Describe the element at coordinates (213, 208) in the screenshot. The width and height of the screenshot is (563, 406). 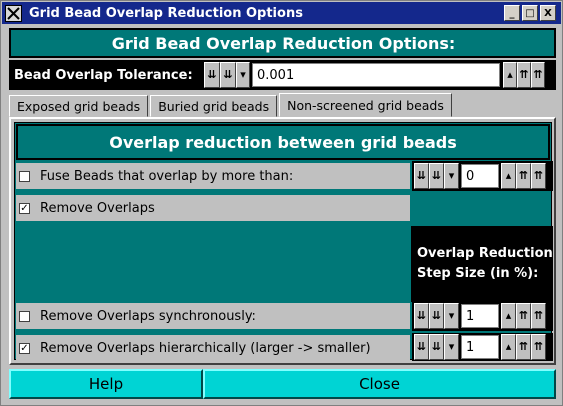
I see `remove-overlaps-row: ✓ Remove Overlaps` at that location.